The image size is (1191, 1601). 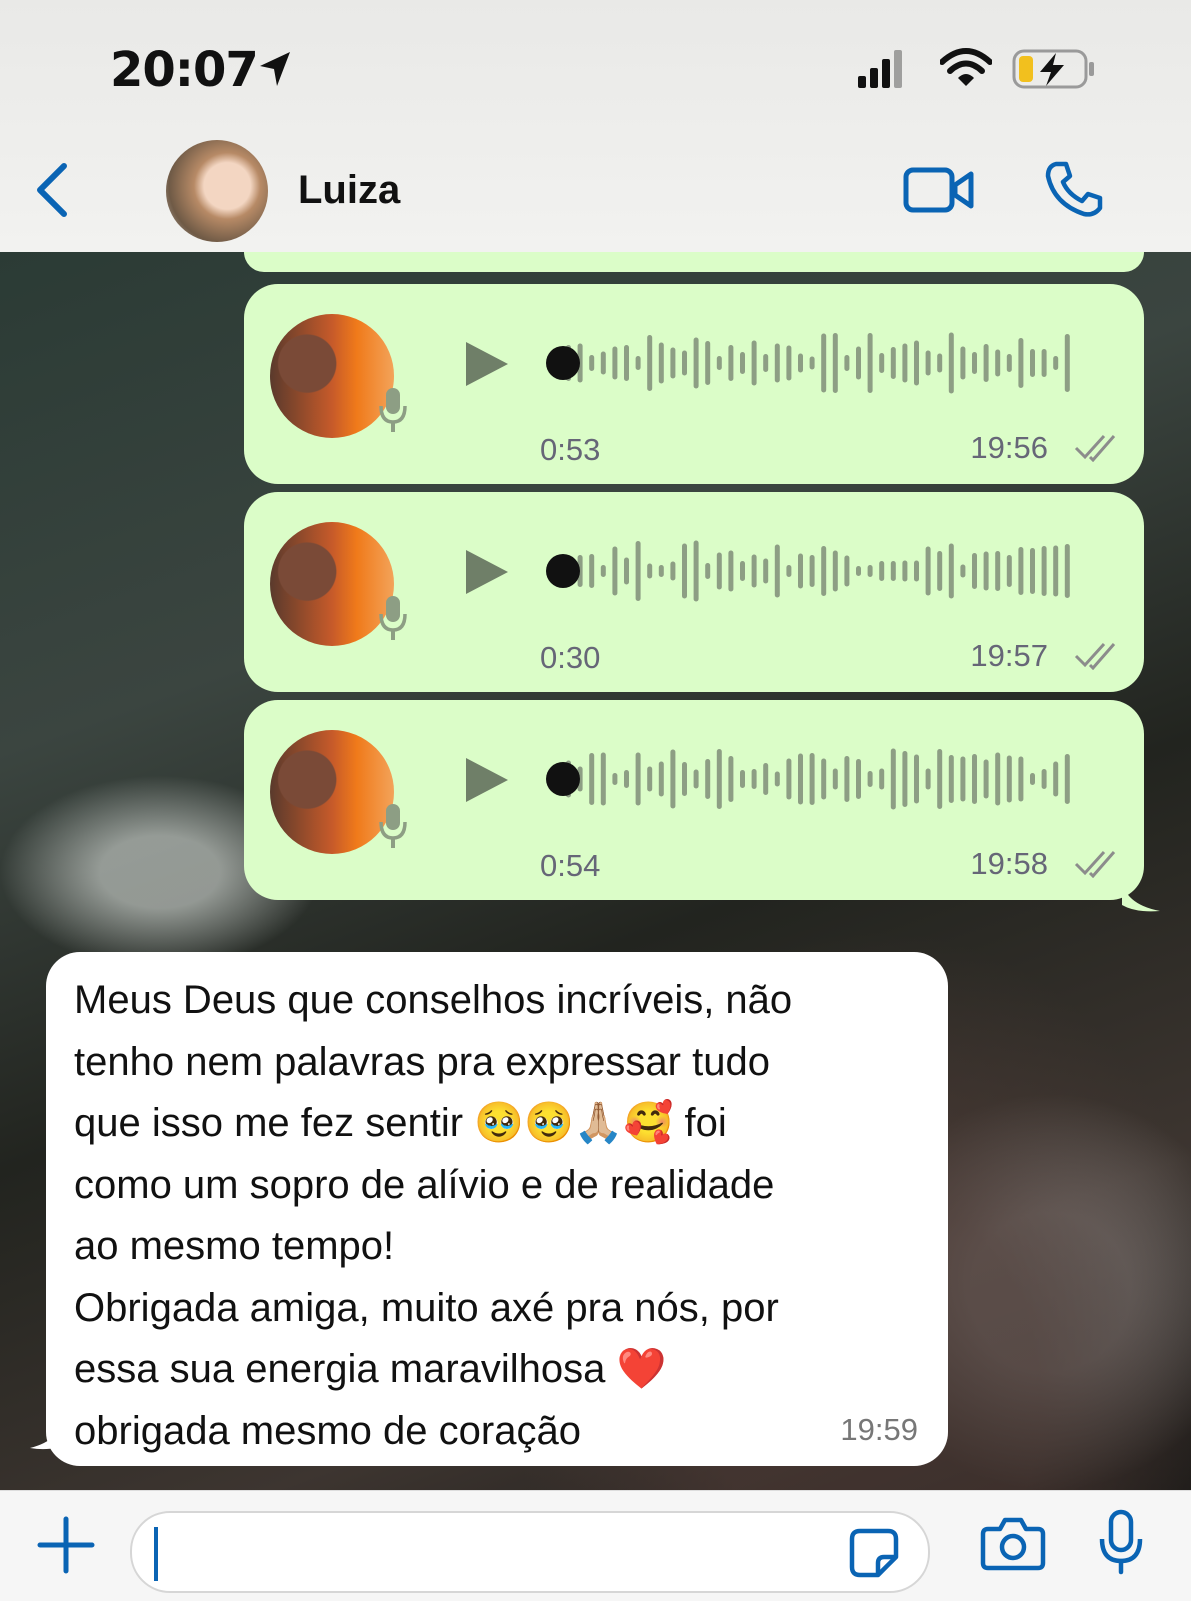 What do you see at coordinates (217, 191) in the screenshot?
I see `contact-avatar` at bounding box center [217, 191].